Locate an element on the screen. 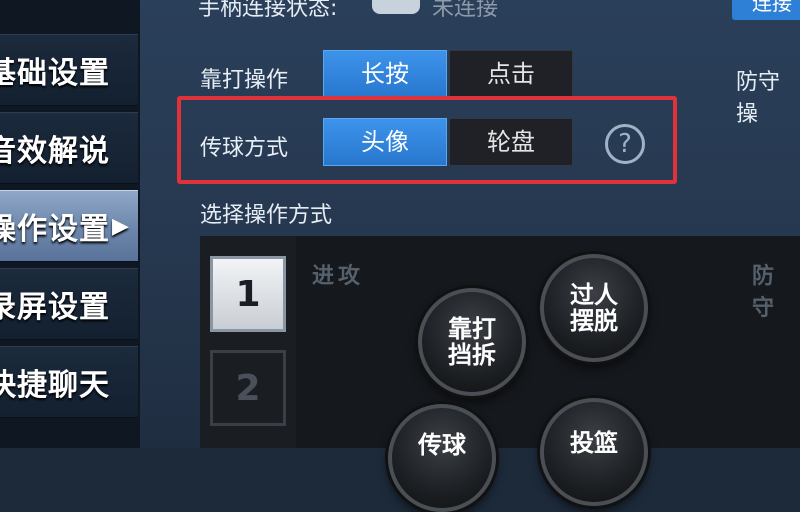  sidebar-item-recording-settings: 录屏设置 is located at coordinates (69, 304).